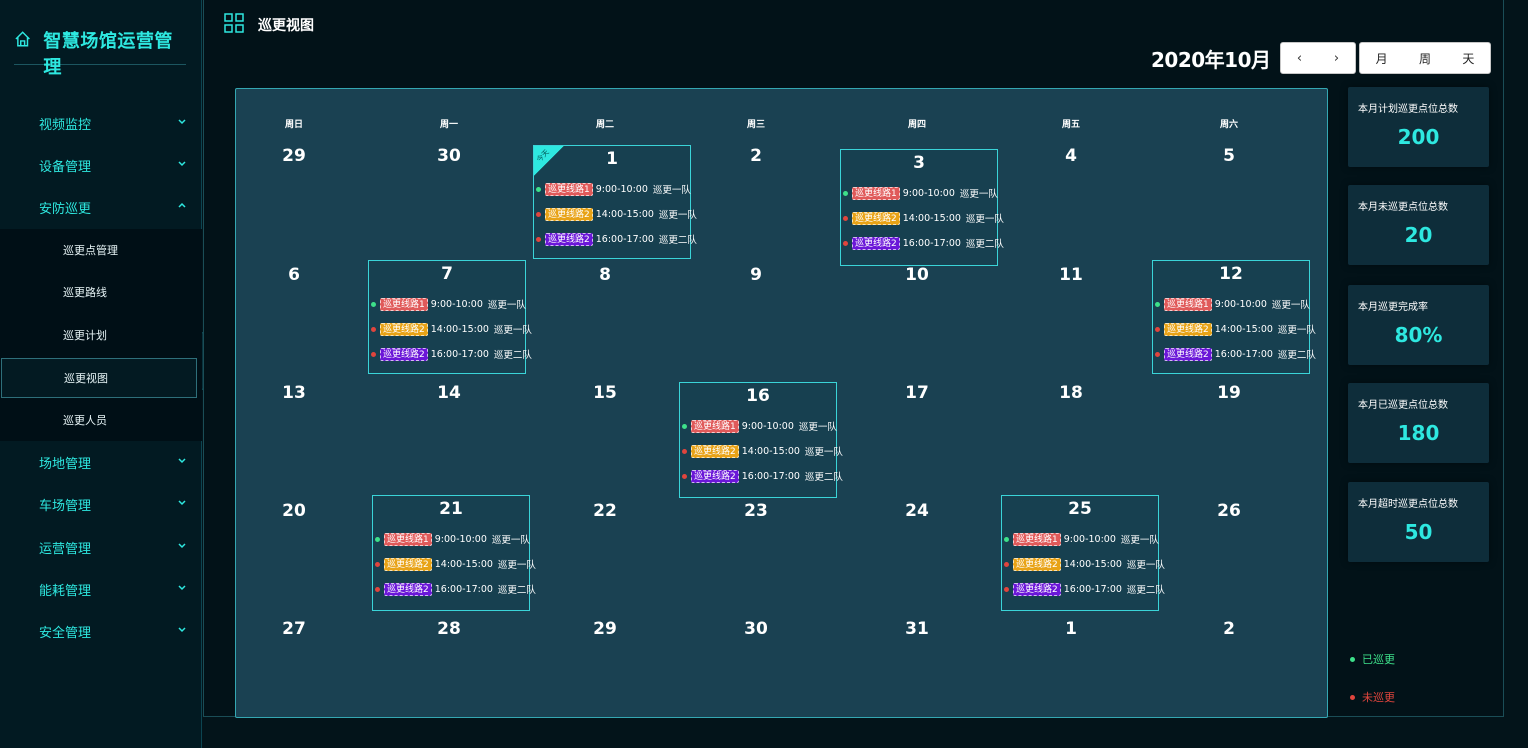 The image size is (1528, 748). I want to click on next-month-button: ›, so click(1336, 58).